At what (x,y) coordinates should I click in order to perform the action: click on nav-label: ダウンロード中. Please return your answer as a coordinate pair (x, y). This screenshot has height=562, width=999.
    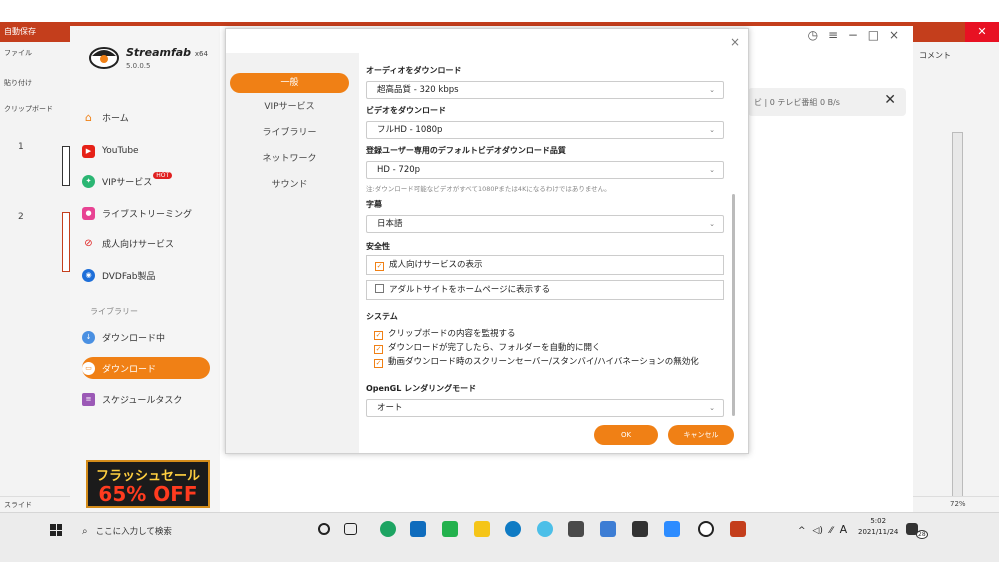
    Looking at the image, I should click on (134, 338).